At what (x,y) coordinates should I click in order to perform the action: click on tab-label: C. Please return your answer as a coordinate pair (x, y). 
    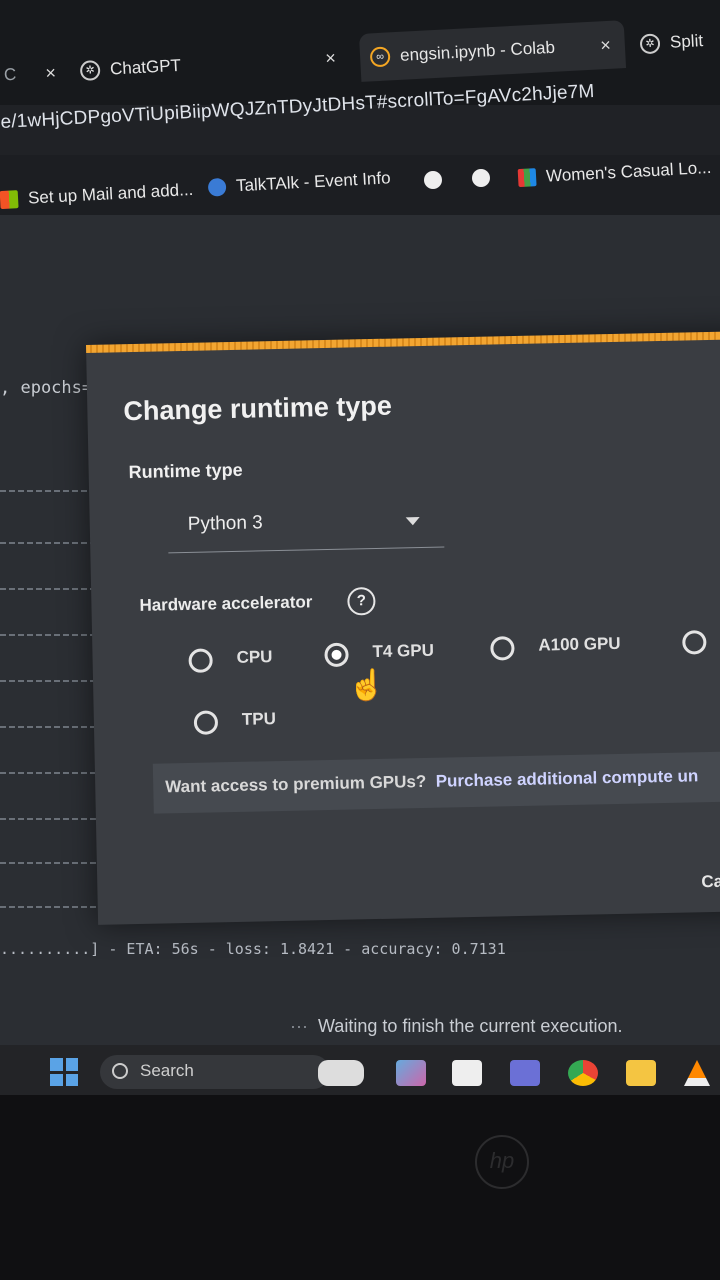
    Looking at the image, I should click on (10, 74).